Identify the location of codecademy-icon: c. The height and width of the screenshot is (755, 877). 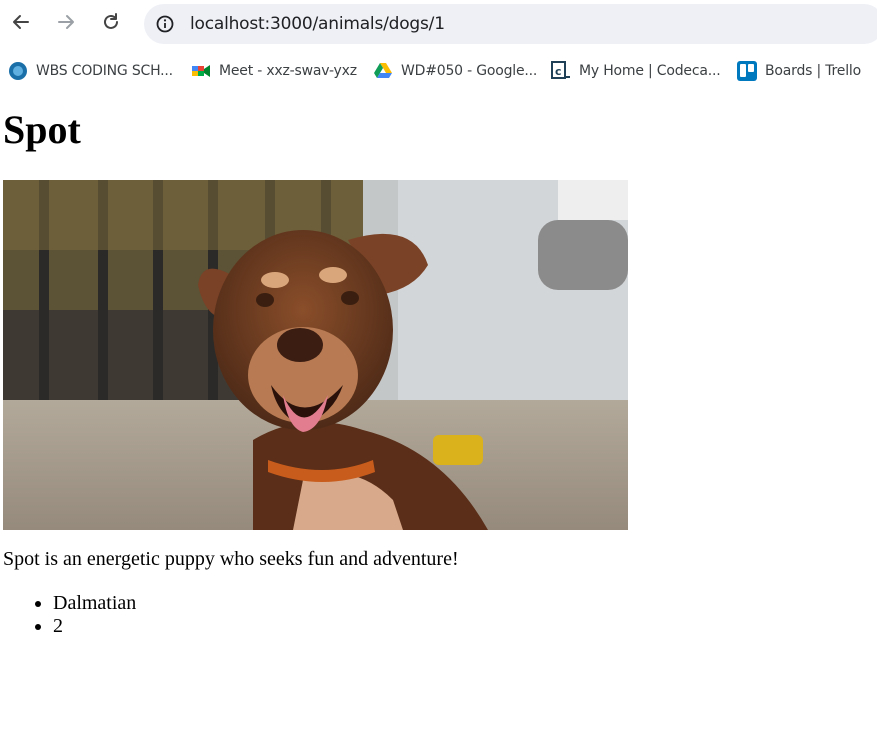
(560, 70).